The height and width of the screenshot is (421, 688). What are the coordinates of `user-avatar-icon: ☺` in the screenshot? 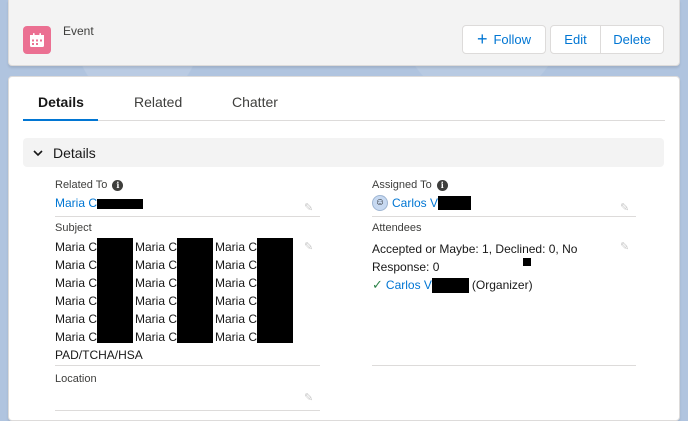 It's located at (380, 203).